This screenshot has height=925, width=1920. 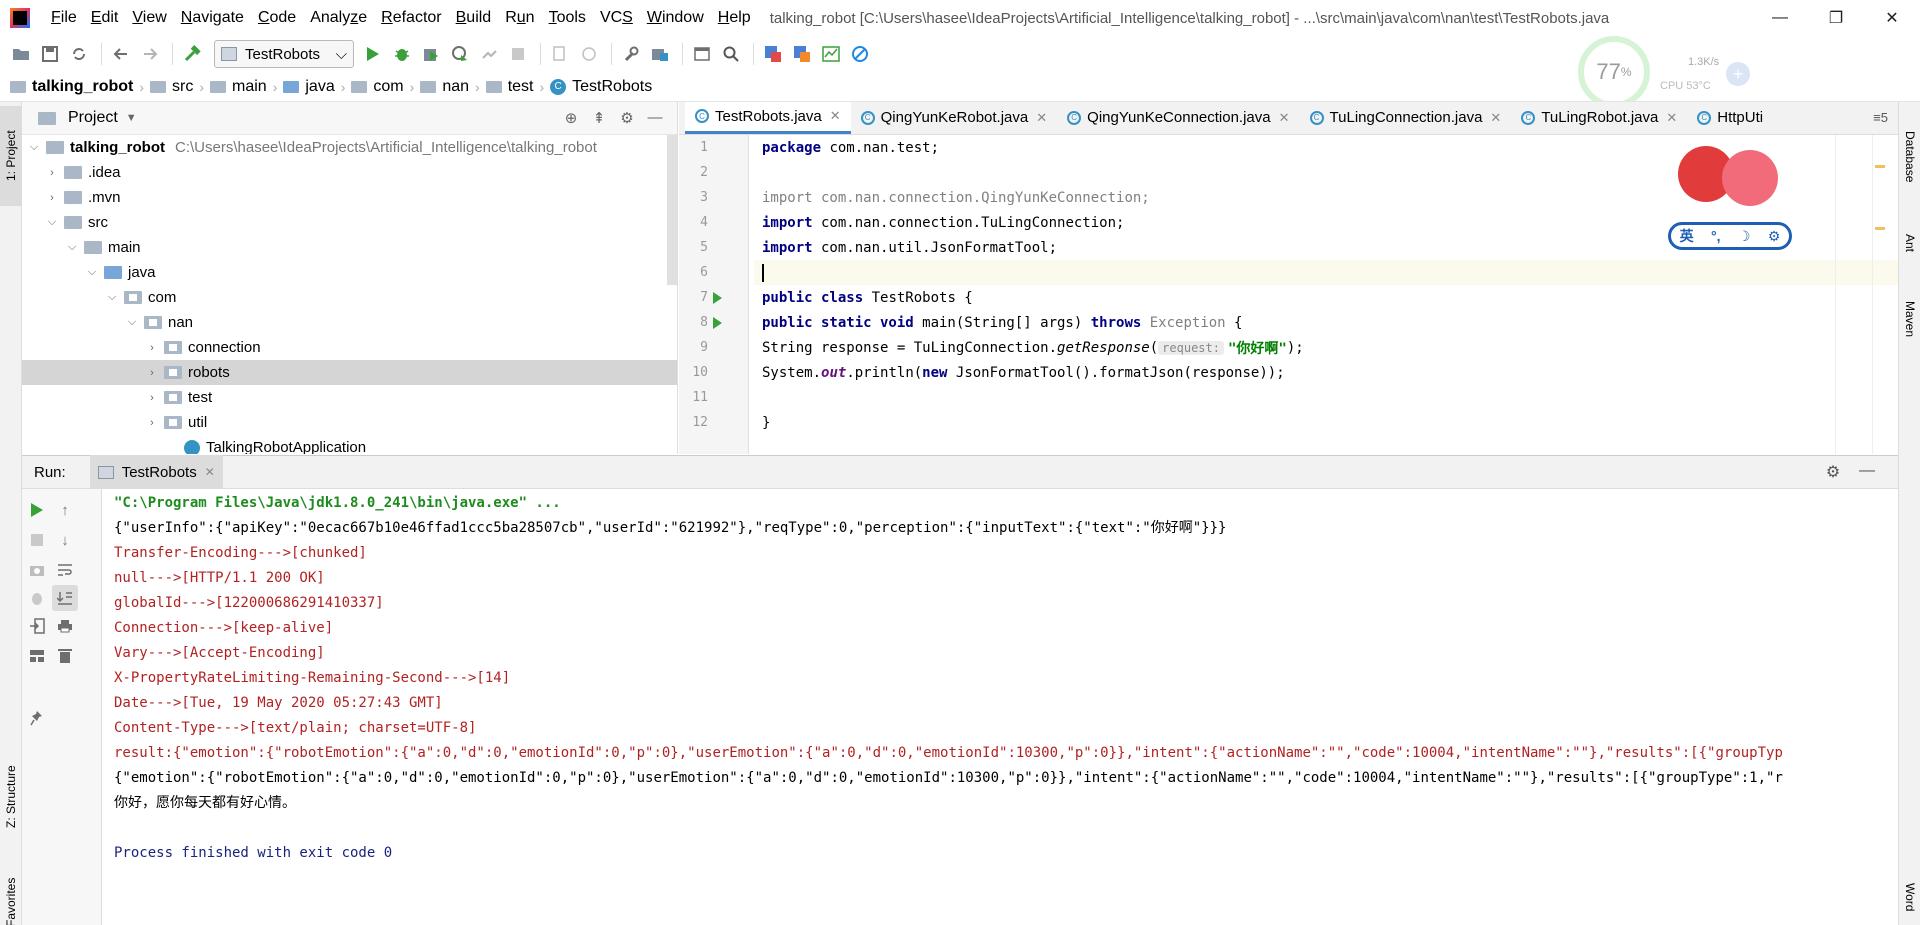 I want to click on pin-icon, so click(x=37, y=718).